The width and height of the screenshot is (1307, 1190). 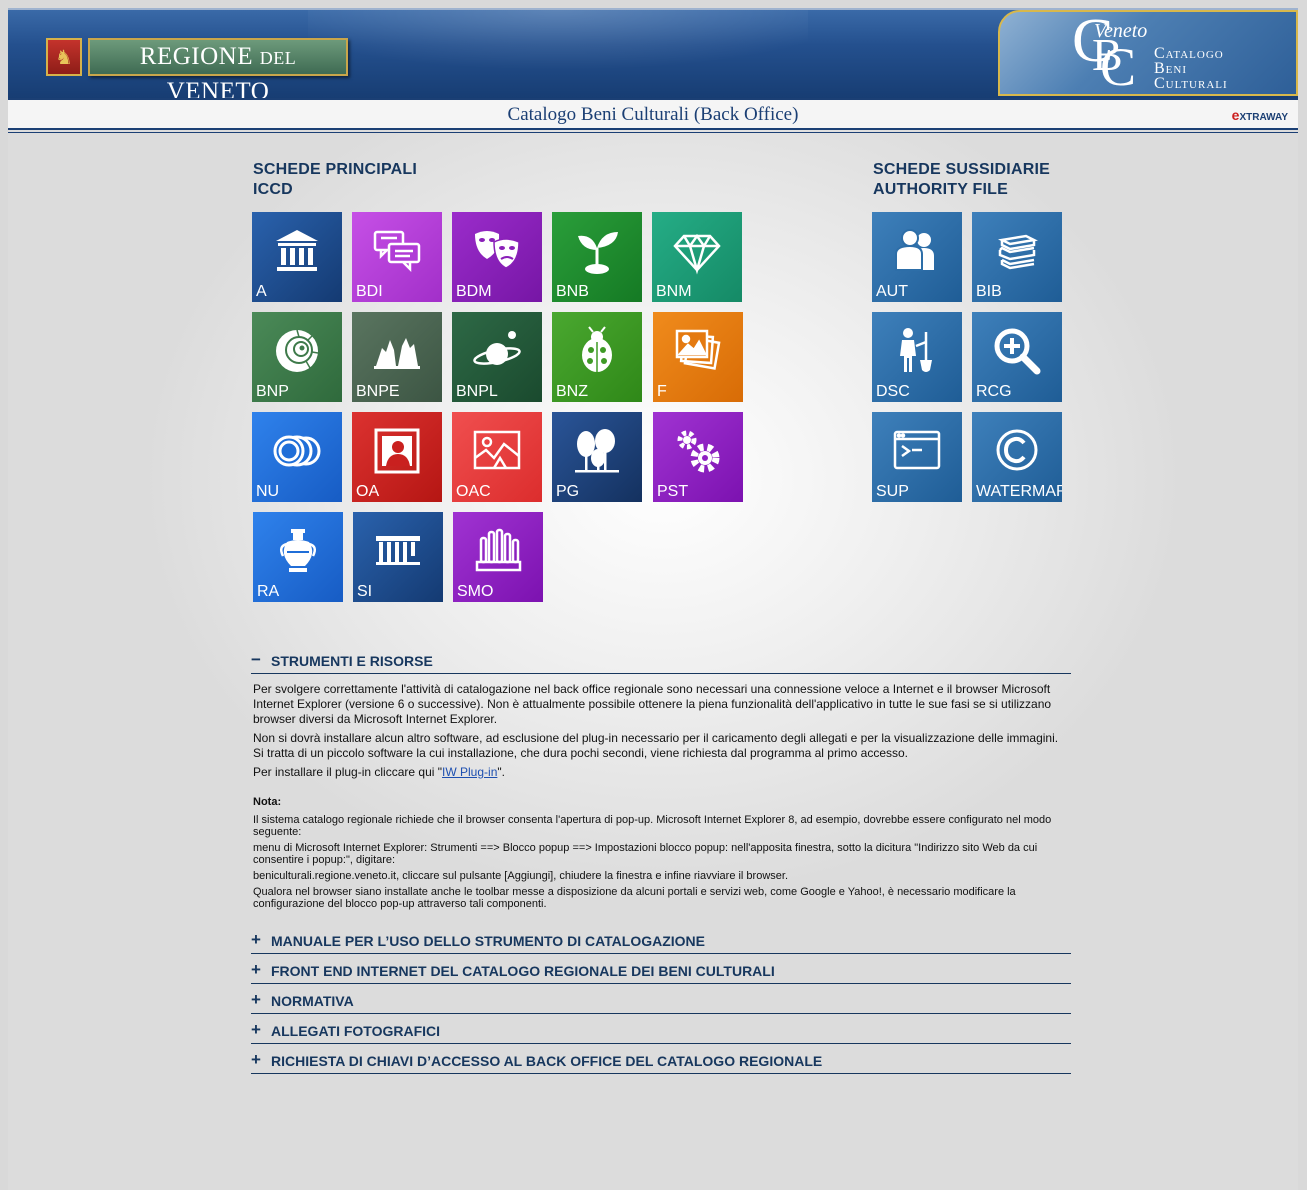 I want to click on tile-bnb: BNB, so click(x=597, y=257).